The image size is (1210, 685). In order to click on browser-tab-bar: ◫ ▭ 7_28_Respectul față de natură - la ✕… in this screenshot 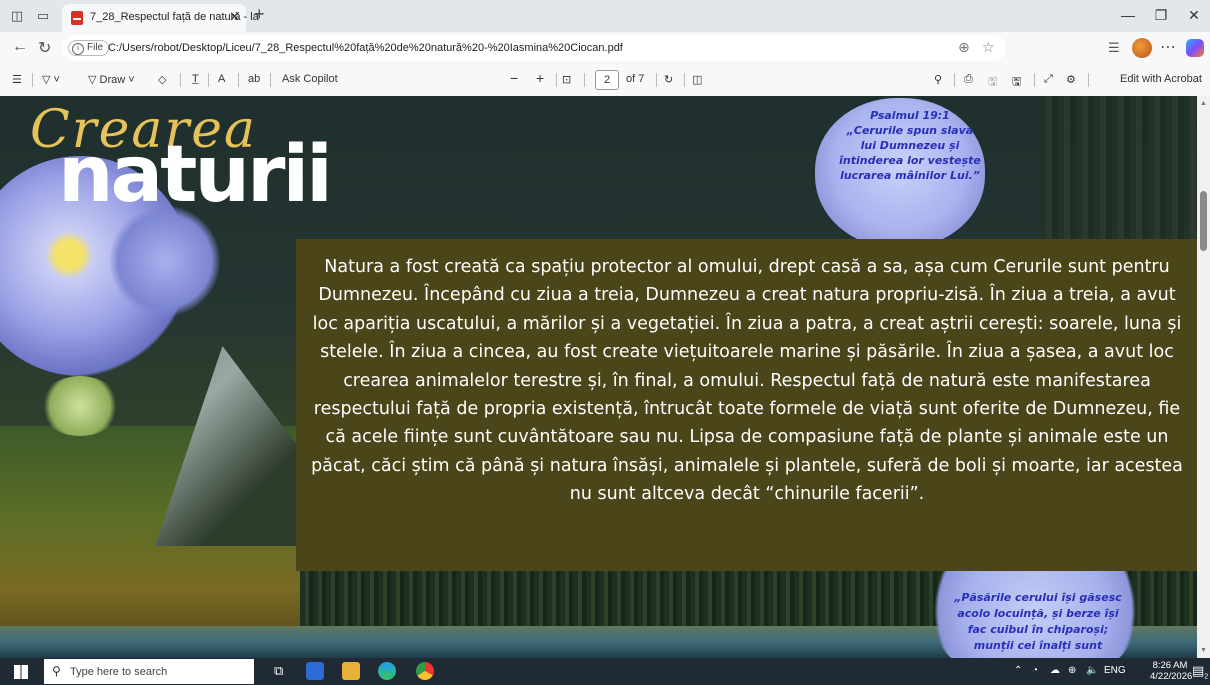, I will do `click(605, 16)`.